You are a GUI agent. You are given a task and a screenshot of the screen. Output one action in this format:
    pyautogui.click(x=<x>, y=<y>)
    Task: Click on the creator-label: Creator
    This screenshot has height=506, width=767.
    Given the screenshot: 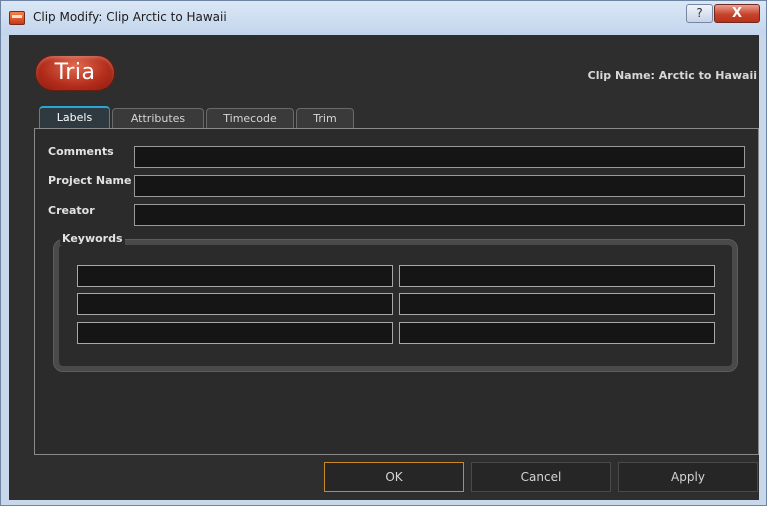 What is the action you would take?
    pyautogui.click(x=71, y=210)
    